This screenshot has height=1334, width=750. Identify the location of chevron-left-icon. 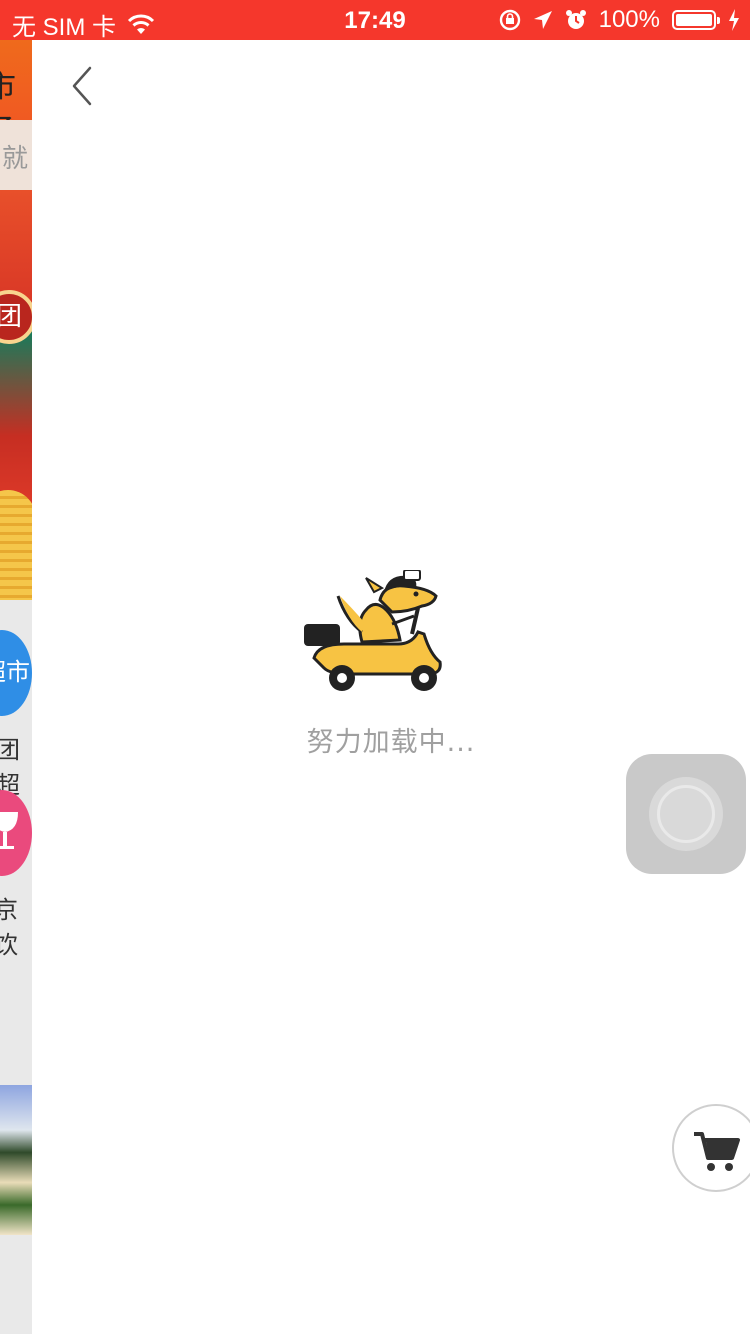
(82, 86).